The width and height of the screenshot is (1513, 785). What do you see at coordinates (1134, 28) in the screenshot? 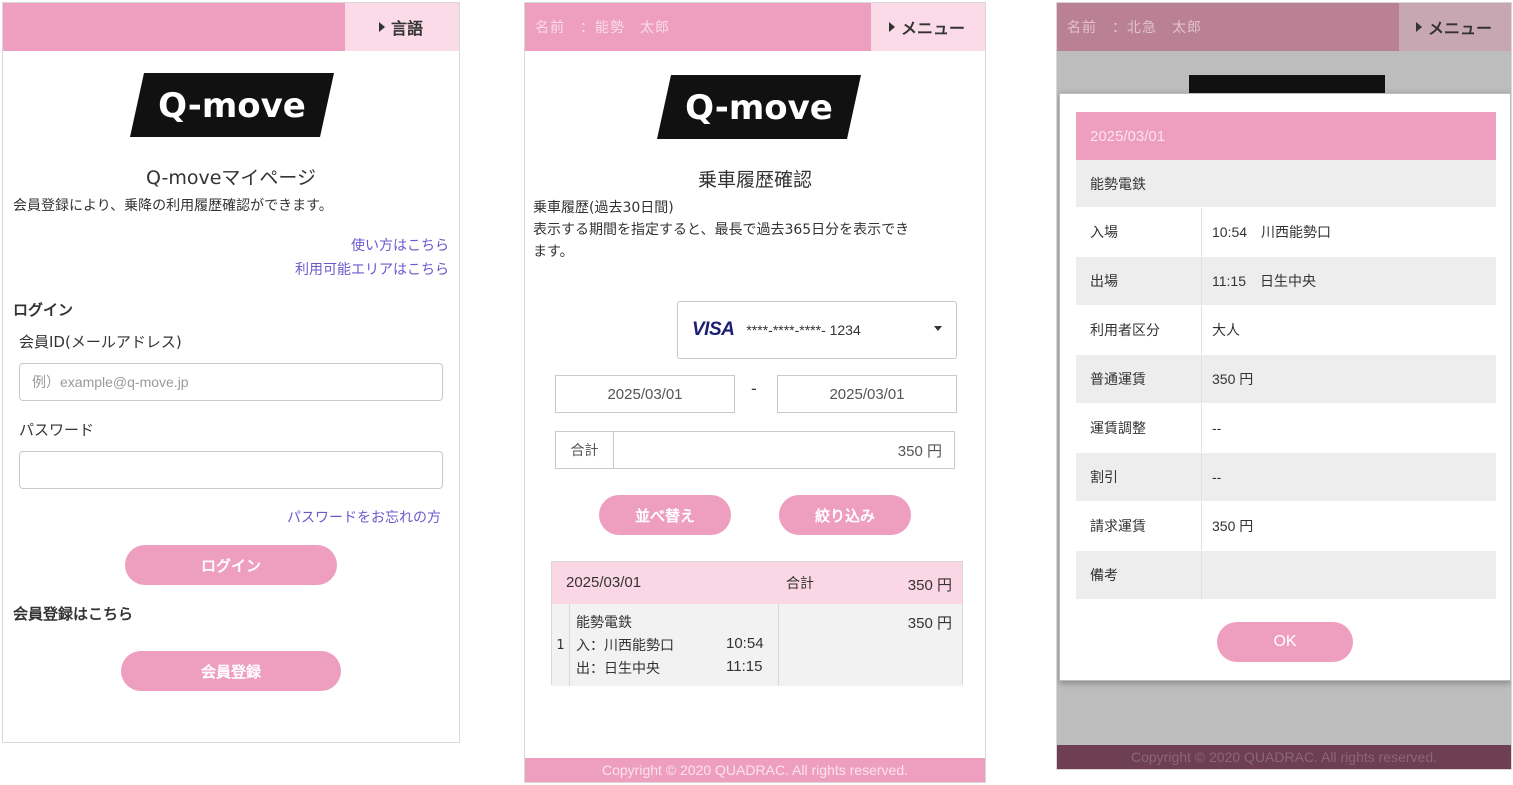
I see `user-name: 名前 ：北急 太郎` at bounding box center [1134, 28].